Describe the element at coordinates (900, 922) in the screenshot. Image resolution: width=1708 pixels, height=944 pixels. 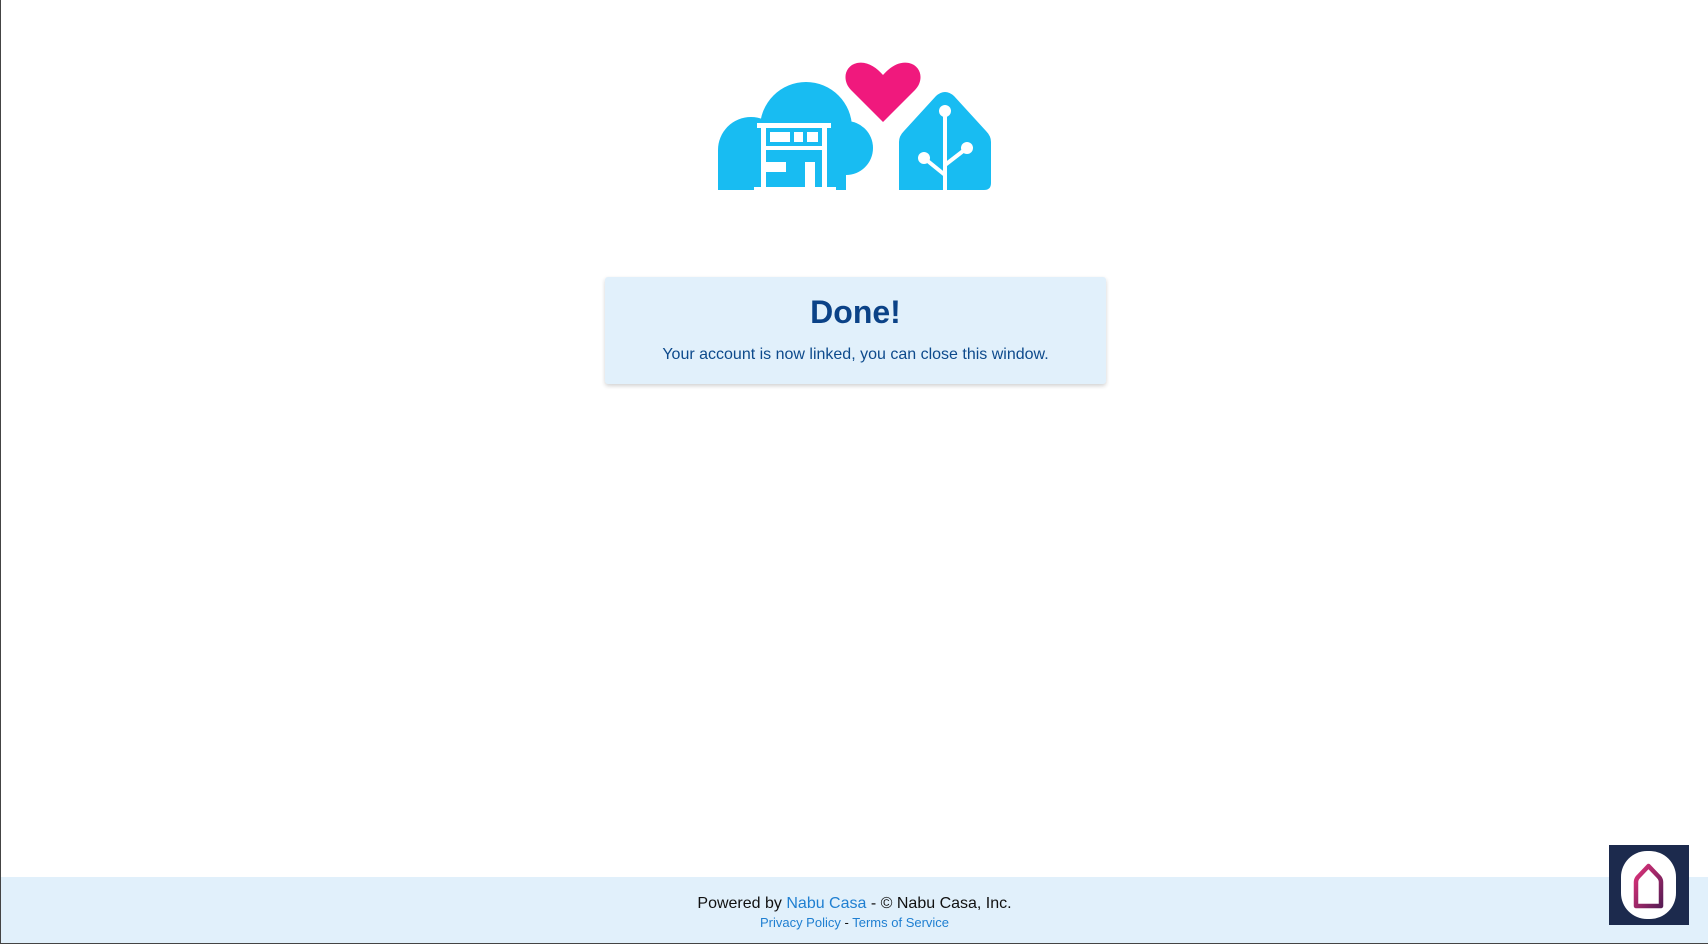
I see `terms-of-service-link: Terms of Service` at that location.